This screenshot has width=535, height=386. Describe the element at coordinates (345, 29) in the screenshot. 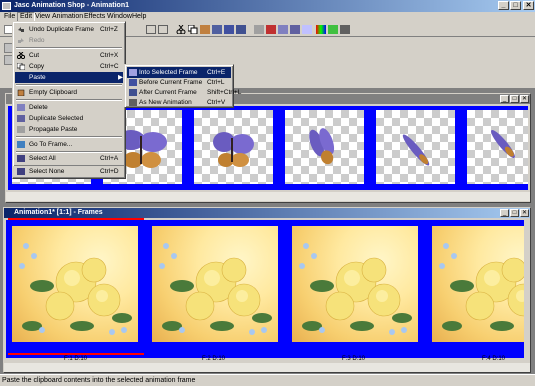

I see `view-tool-icon` at that location.